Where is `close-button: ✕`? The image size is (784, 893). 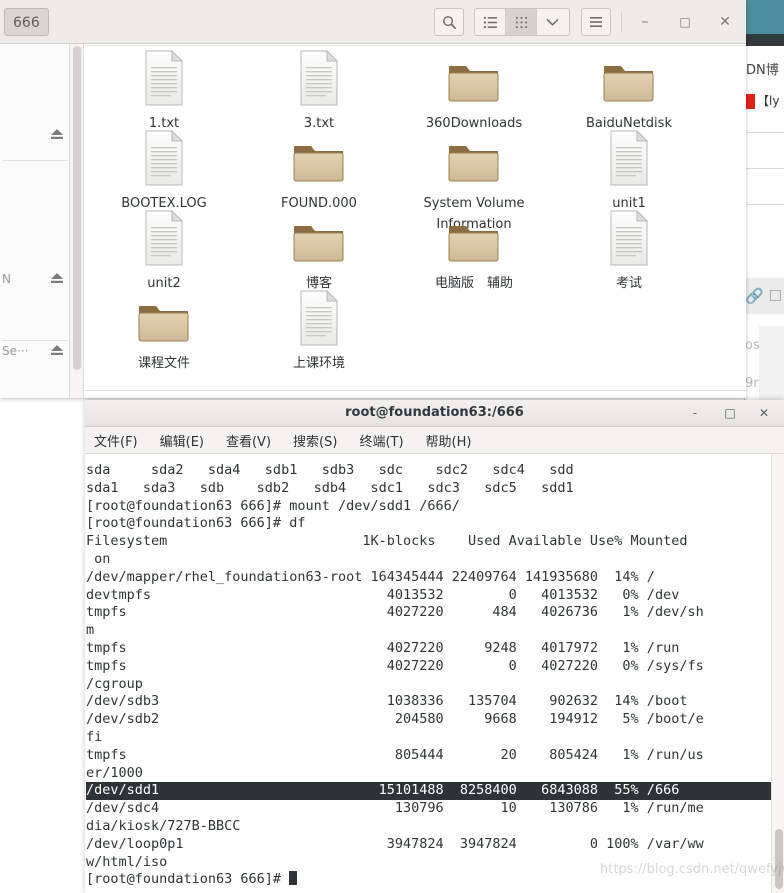
close-button: ✕ is located at coordinates (725, 22).